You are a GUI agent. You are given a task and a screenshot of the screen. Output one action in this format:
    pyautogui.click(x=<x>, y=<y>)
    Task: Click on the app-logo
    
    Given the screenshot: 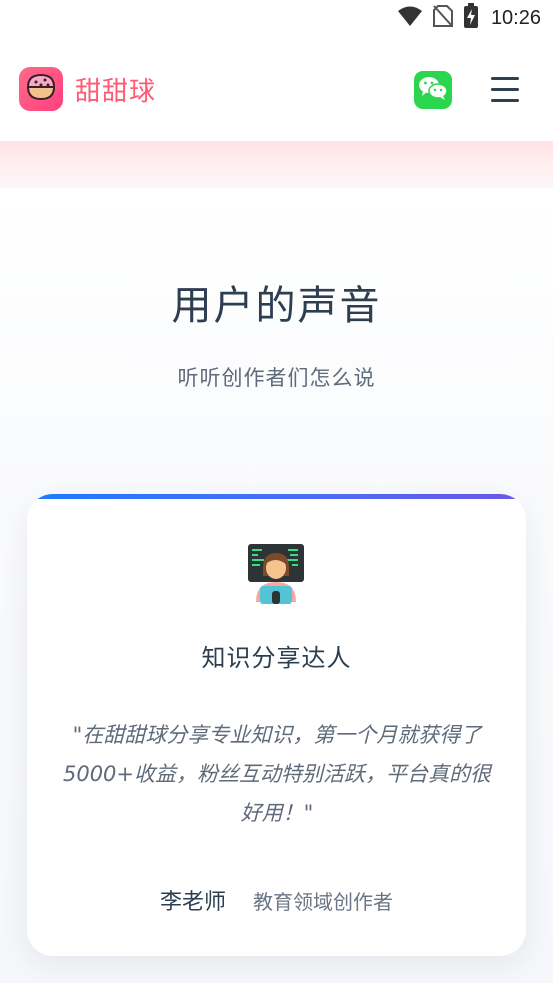 What is the action you would take?
    pyautogui.click(x=41, y=89)
    